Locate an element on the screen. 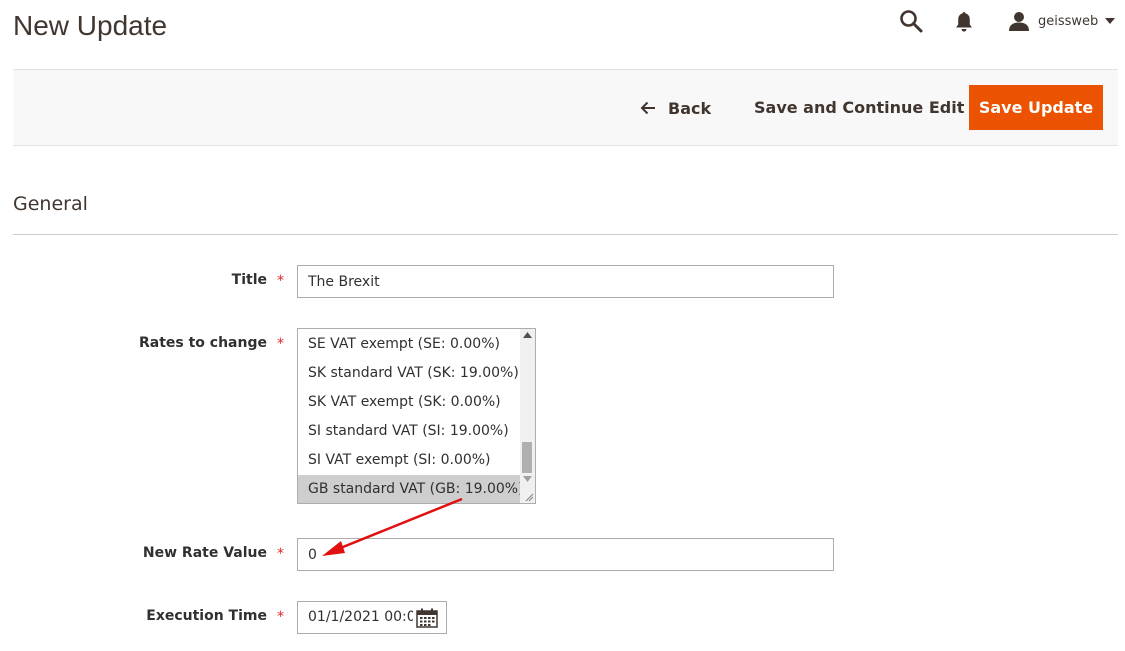  rates-option: SE VAT exempt (SE: 0.00%) is located at coordinates (409, 344).